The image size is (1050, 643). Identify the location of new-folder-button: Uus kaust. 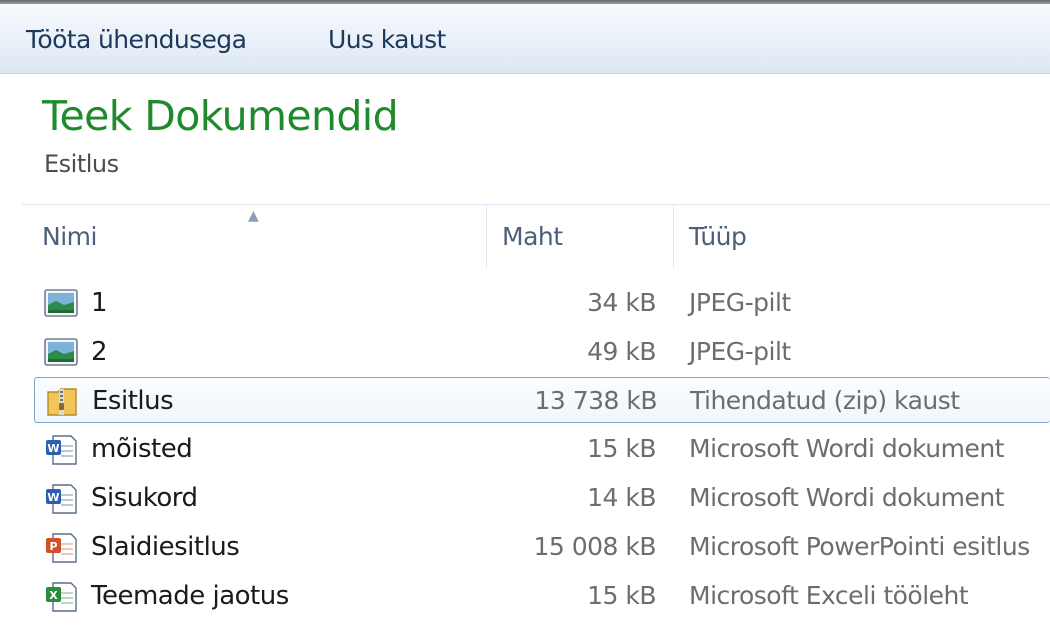
(387, 40).